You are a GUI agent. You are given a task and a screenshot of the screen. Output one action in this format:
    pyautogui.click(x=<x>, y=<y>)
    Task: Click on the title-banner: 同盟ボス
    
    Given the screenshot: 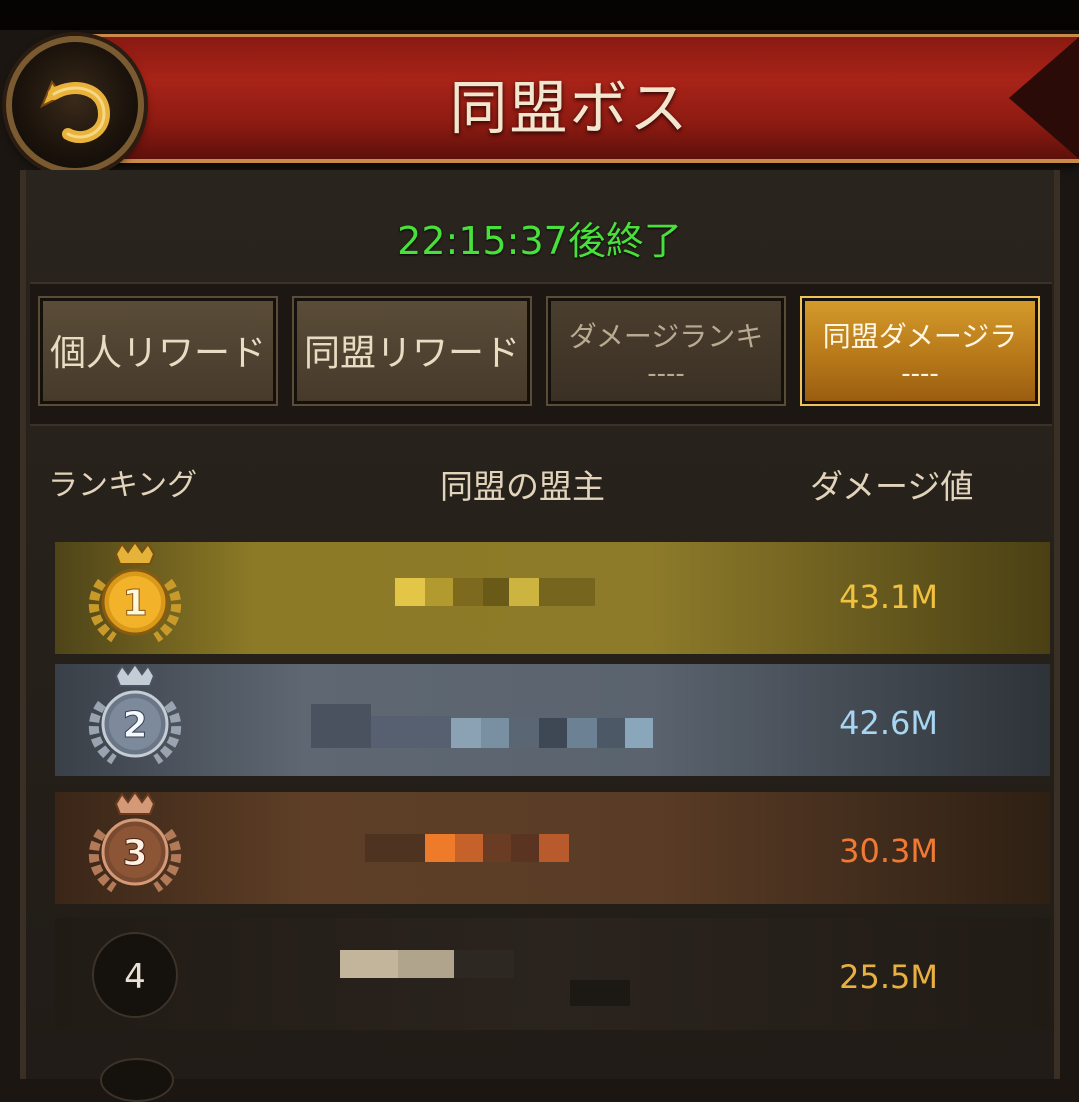 What is the action you would take?
    pyautogui.click(x=569, y=98)
    